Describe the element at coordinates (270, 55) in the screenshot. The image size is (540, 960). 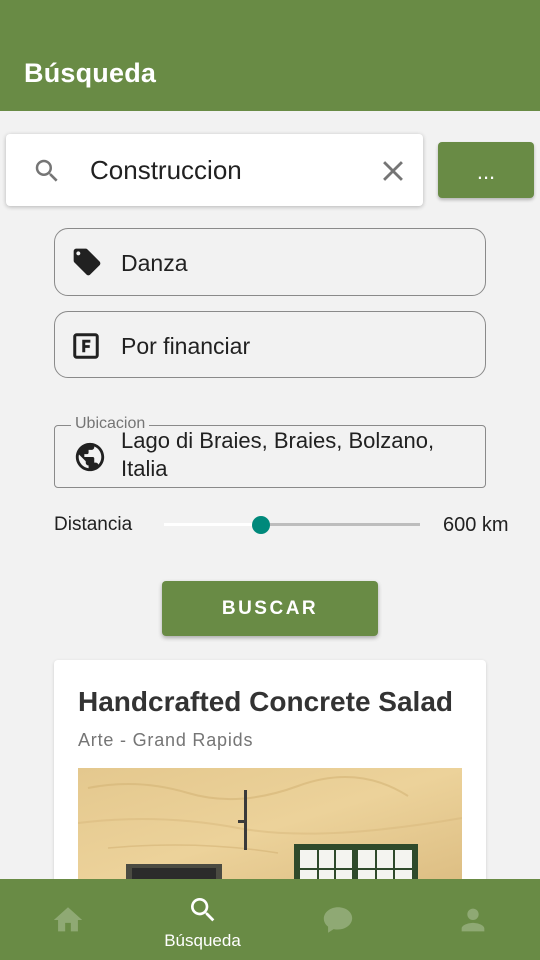
I see `app-bar: Búsqueda` at that location.